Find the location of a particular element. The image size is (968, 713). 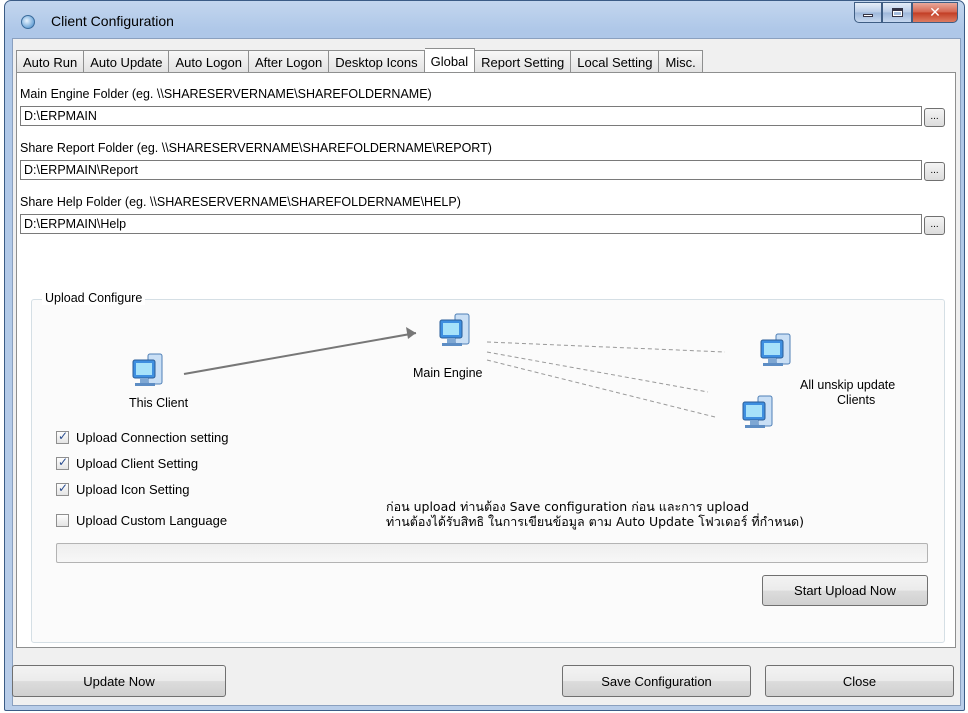

tab-after-logon: After Logon is located at coordinates (289, 61).